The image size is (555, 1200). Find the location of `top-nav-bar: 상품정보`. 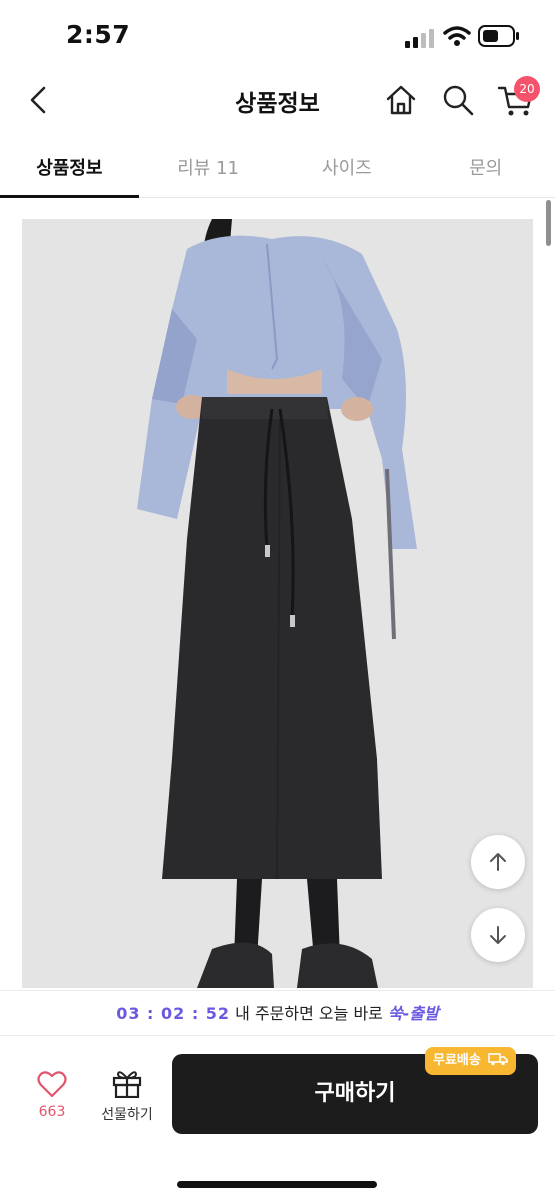

top-nav-bar: 상품정보 is located at coordinates (277, 100).